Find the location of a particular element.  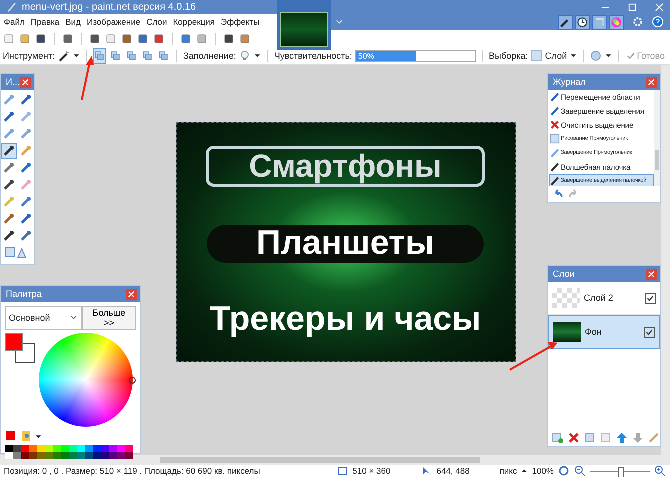

menu-item: Вид is located at coordinates (74, 22).